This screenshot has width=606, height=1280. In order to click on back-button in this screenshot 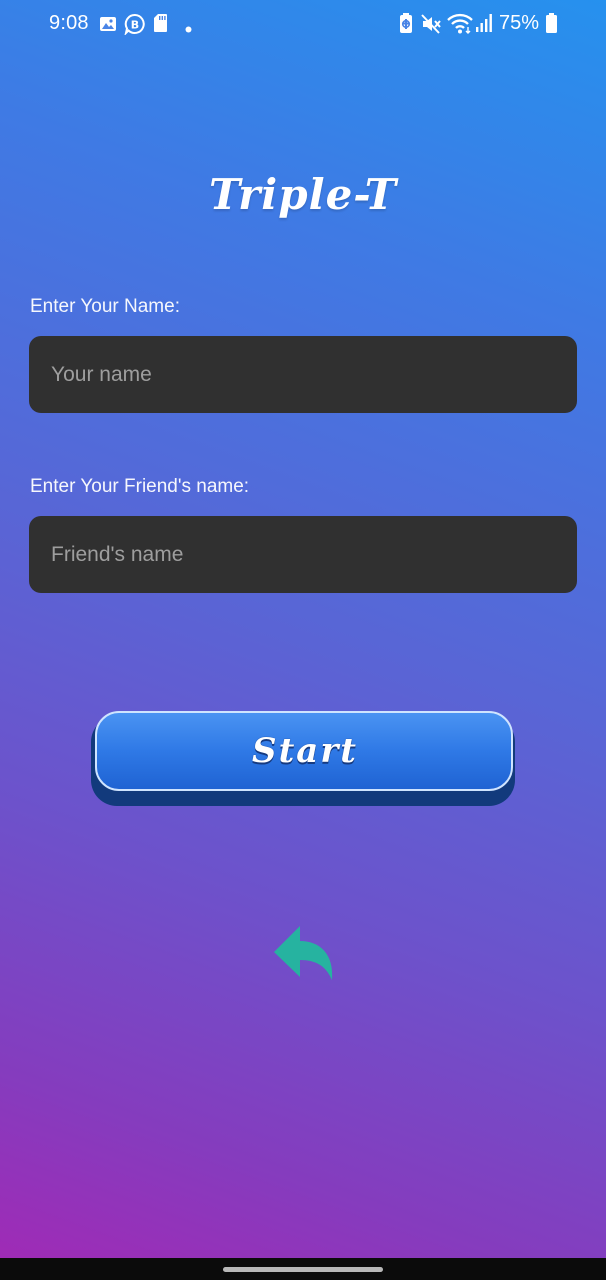, I will do `click(304, 953)`.